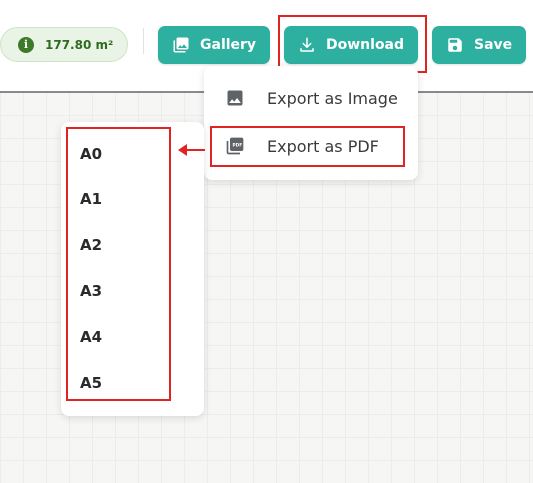 The height and width of the screenshot is (483, 533). I want to click on svg-text: PDF, so click(238, 145).